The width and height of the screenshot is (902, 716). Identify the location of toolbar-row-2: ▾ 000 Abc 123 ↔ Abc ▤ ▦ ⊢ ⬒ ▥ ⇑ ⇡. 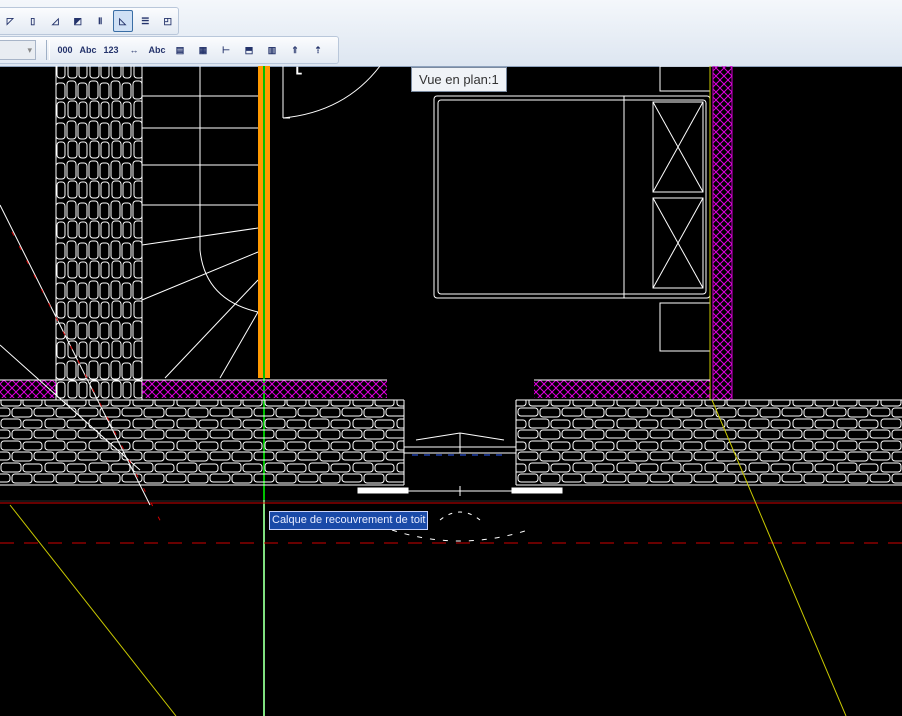
(169, 50).